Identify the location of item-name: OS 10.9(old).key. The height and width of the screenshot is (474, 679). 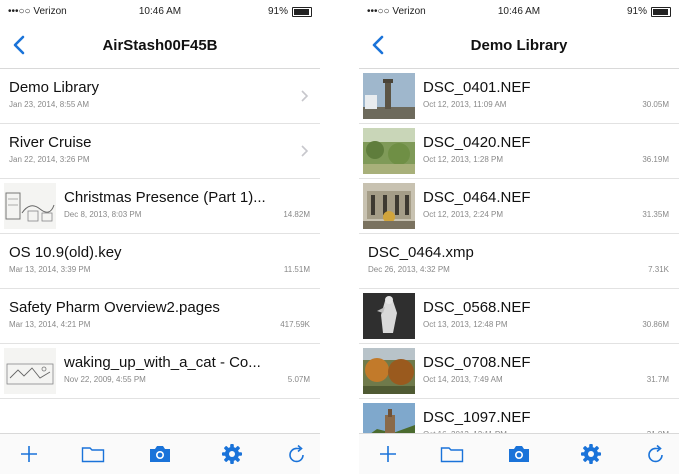
(65, 252).